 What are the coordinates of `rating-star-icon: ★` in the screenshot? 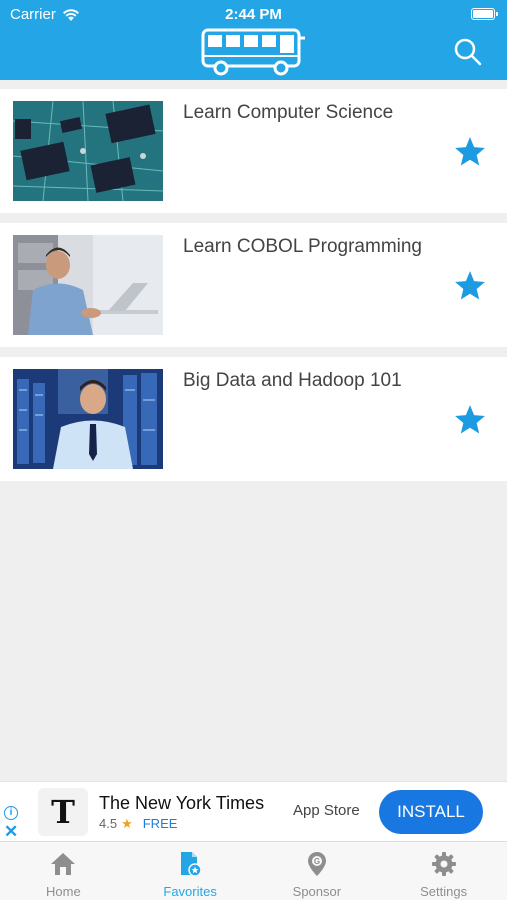 It's located at (127, 823).